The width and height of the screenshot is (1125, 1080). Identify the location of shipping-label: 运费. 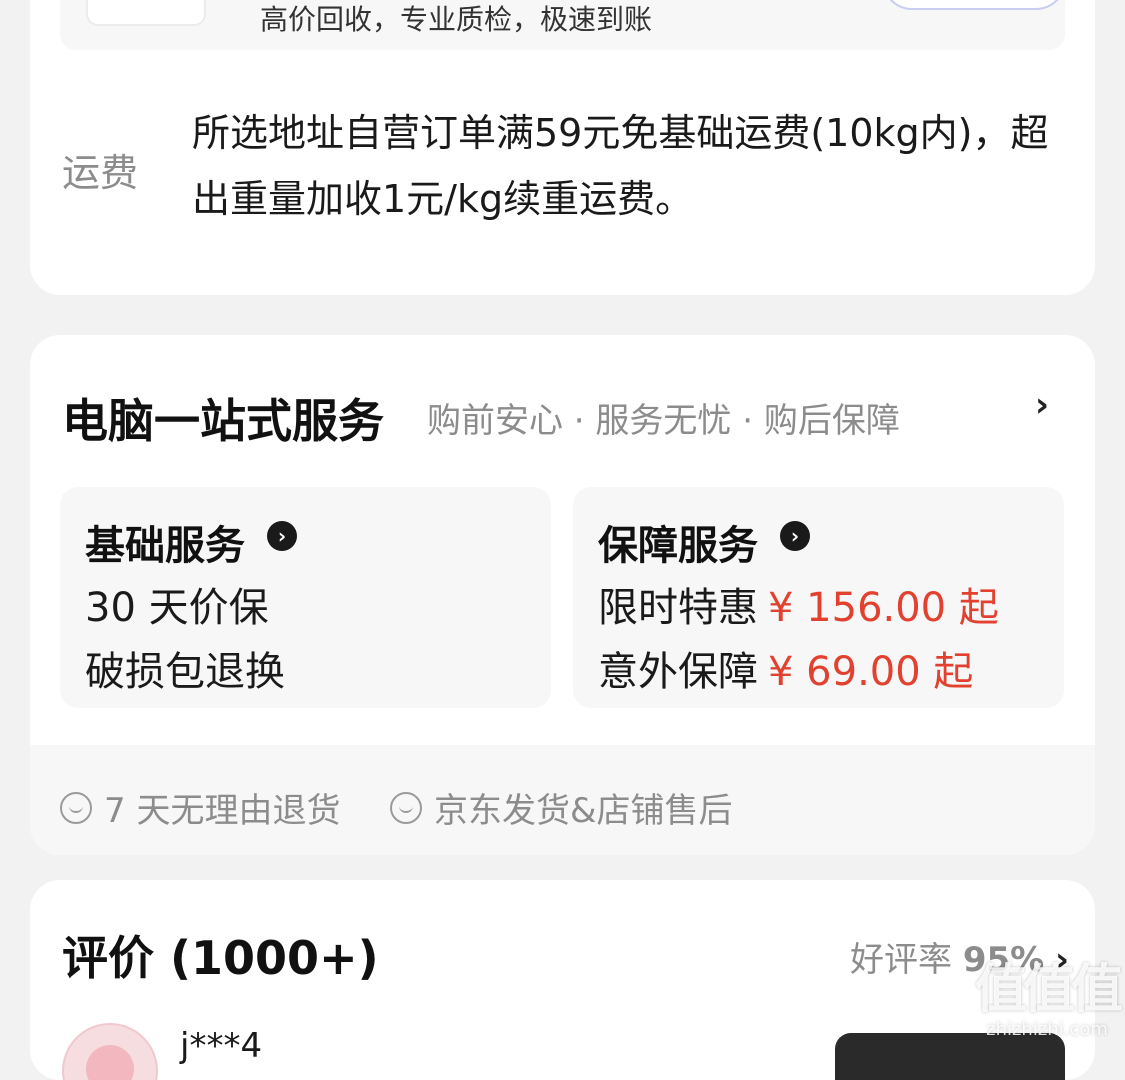
(100, 173).